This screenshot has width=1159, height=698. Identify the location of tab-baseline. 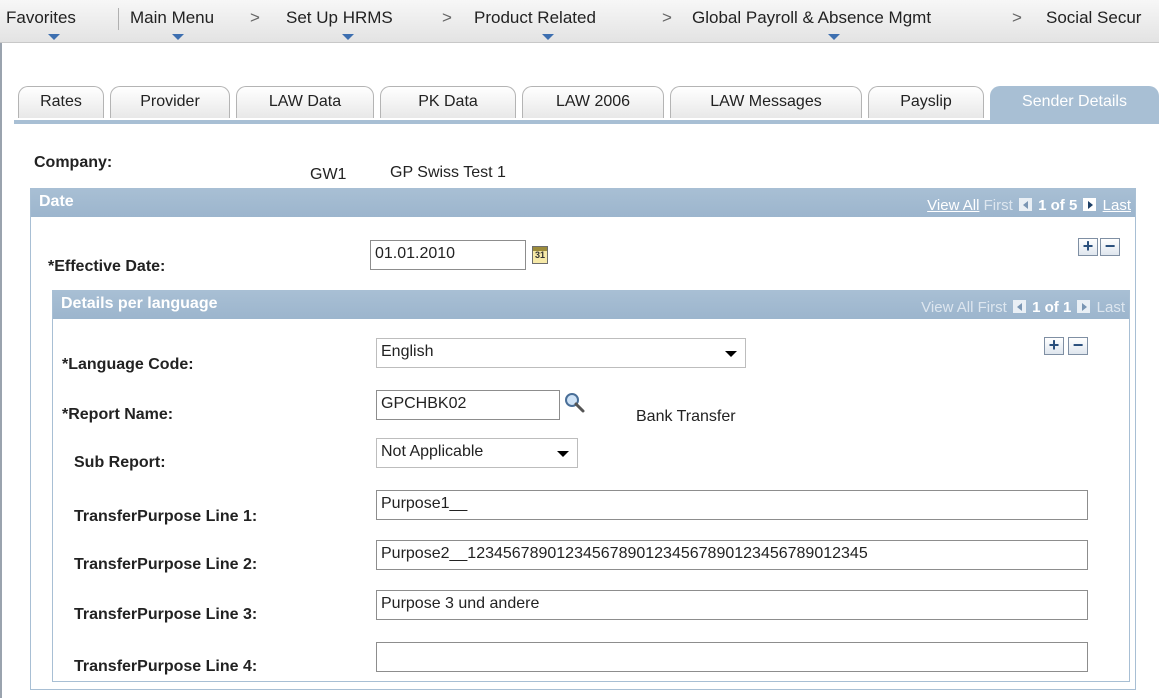
(586, 122).